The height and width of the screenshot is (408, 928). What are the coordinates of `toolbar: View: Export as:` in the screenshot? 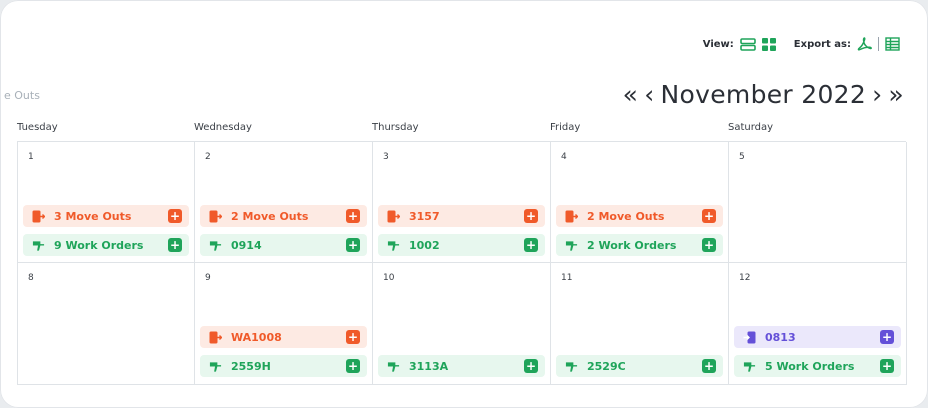 It's located at (801, 44).